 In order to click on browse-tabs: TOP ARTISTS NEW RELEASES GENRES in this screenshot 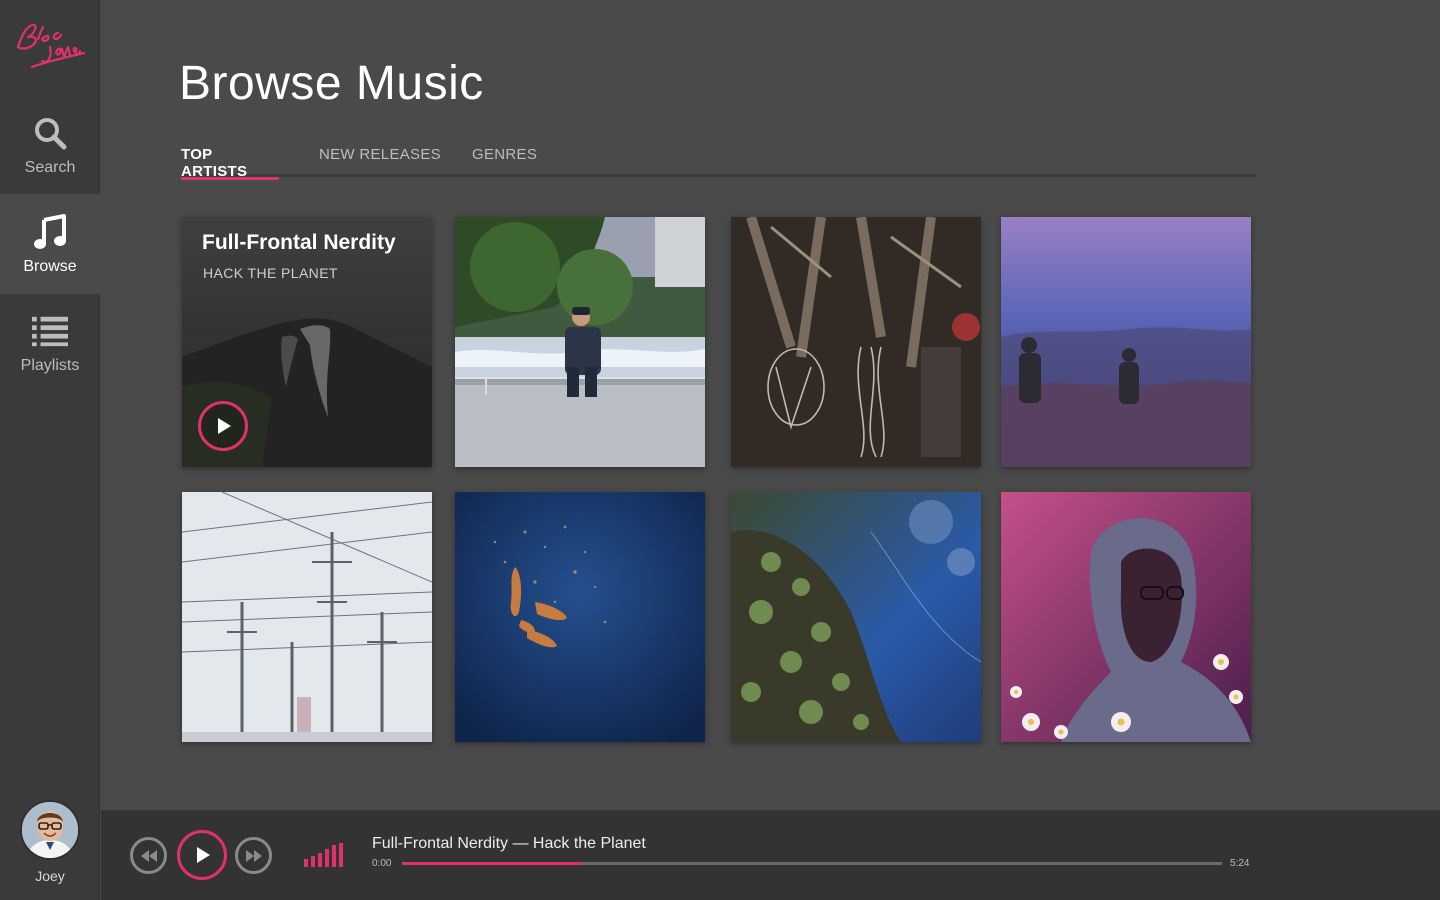, I will do `click(718, 163)`.